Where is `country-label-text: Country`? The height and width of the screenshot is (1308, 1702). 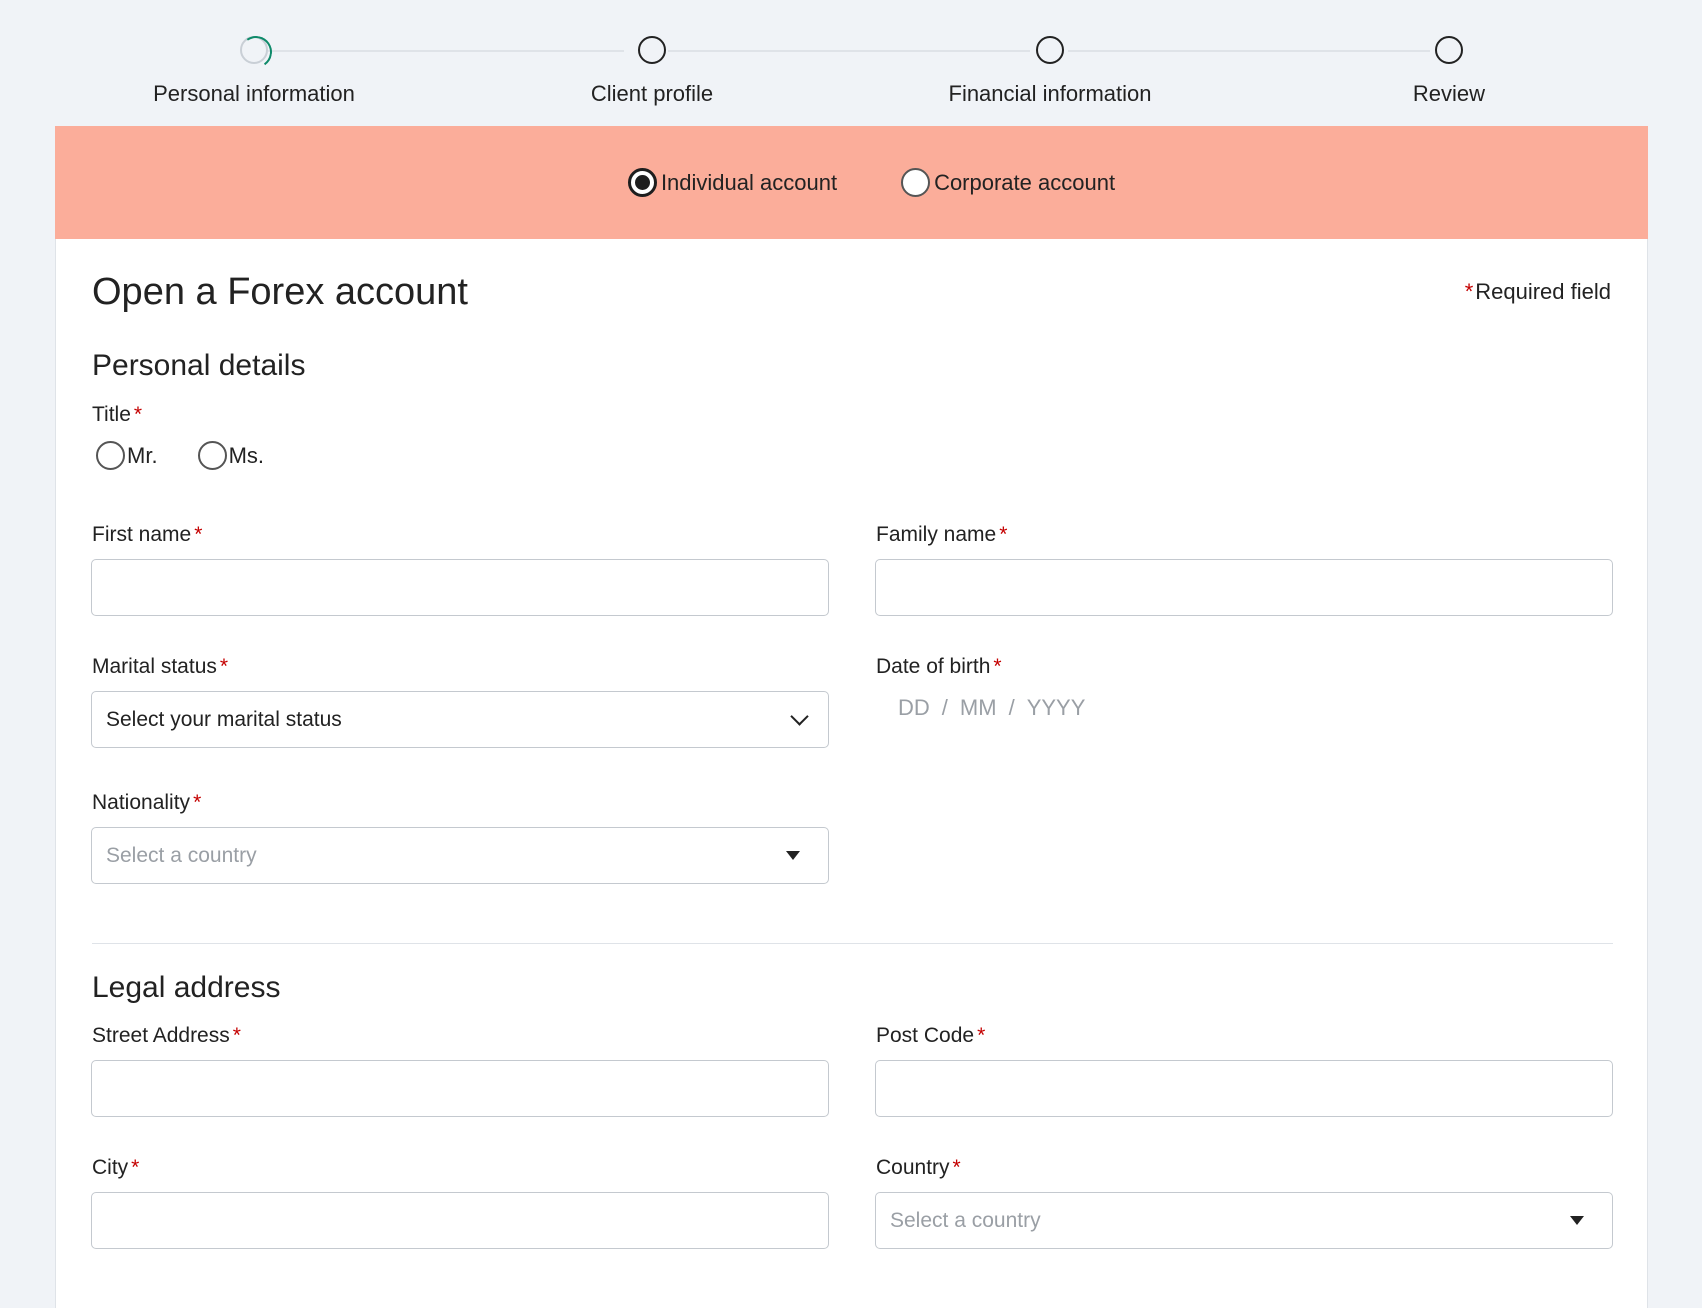 country-label-text: Country is located at coordinates (913, 1167).